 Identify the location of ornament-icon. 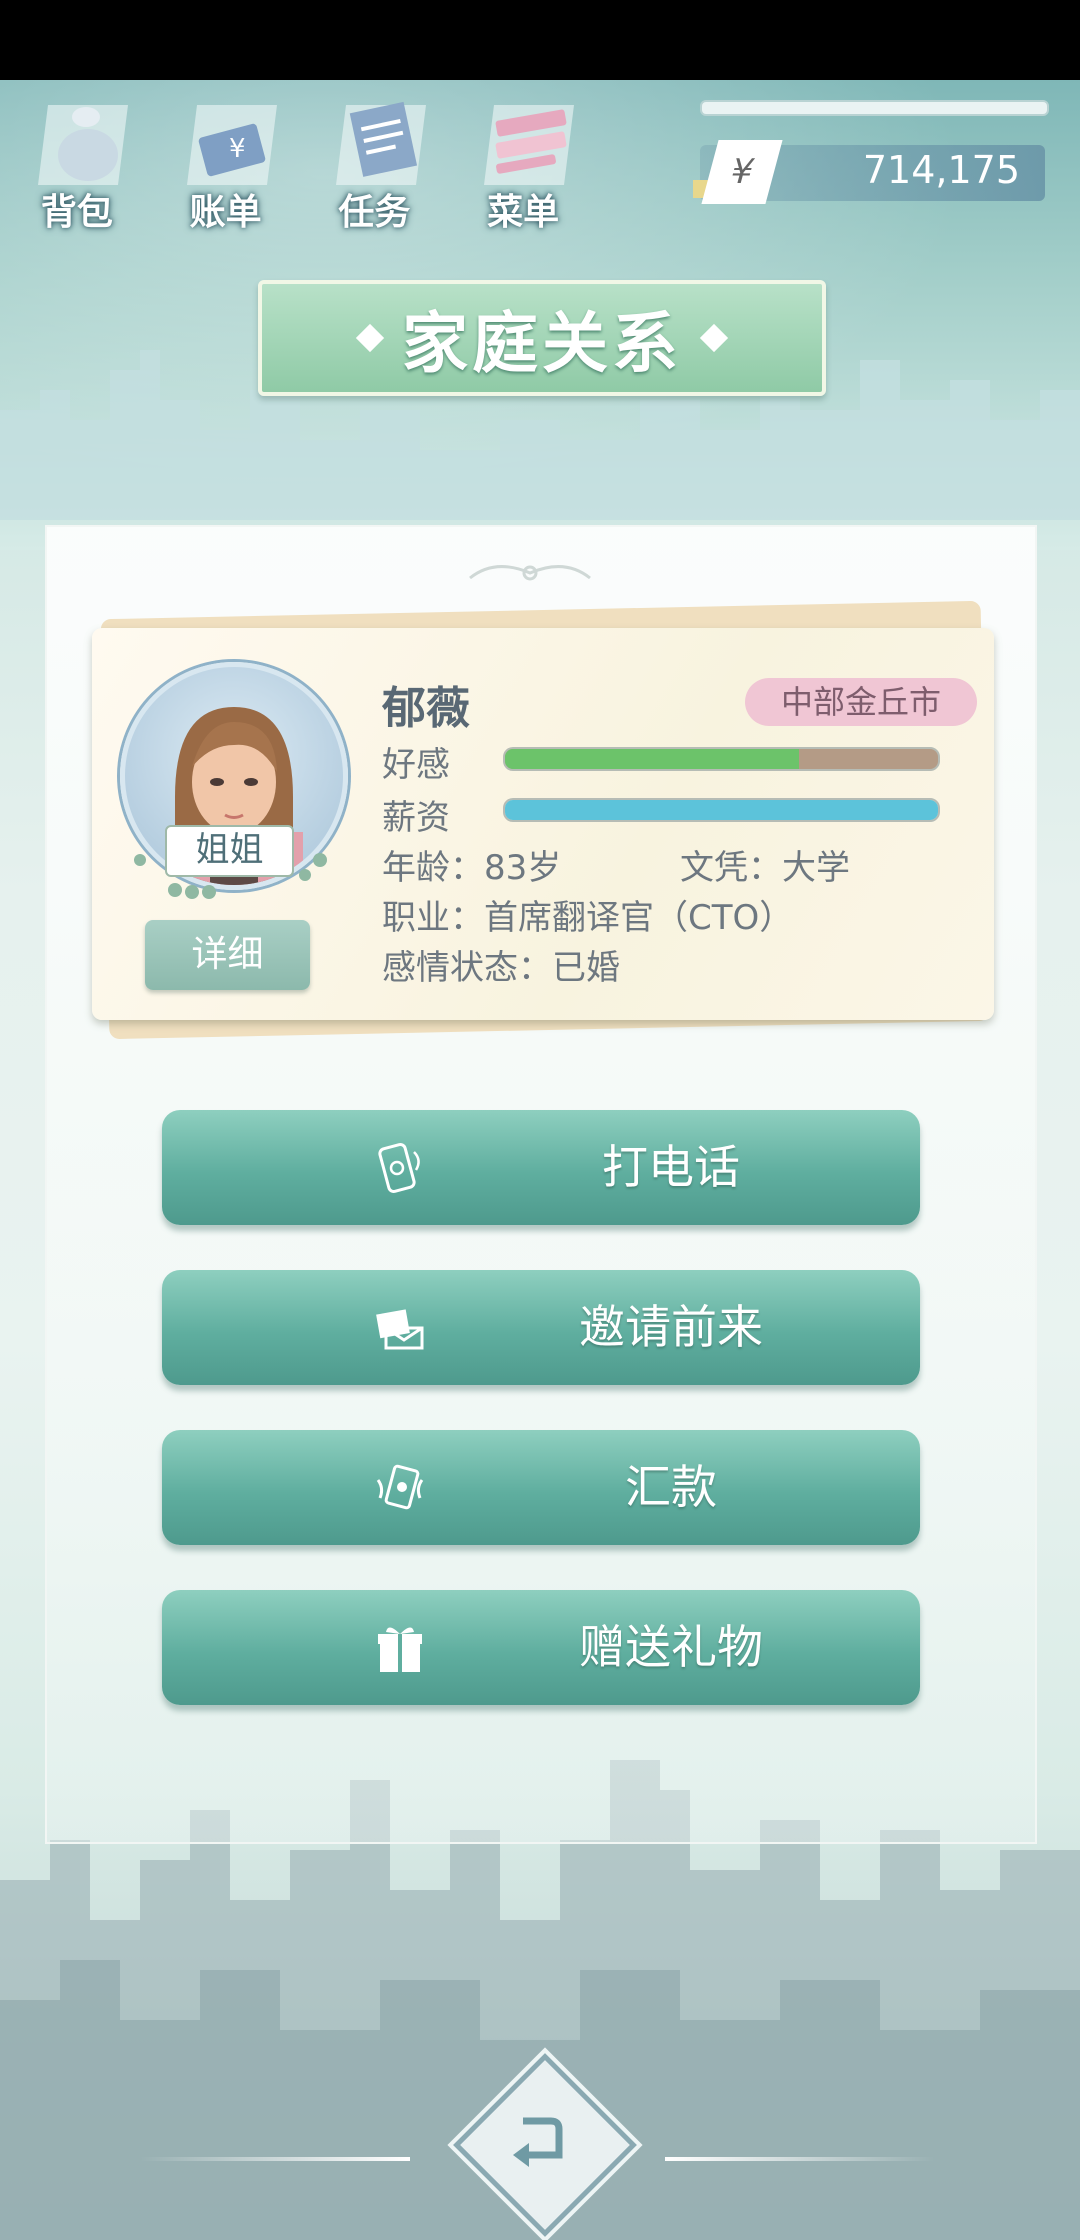
(530, 573).